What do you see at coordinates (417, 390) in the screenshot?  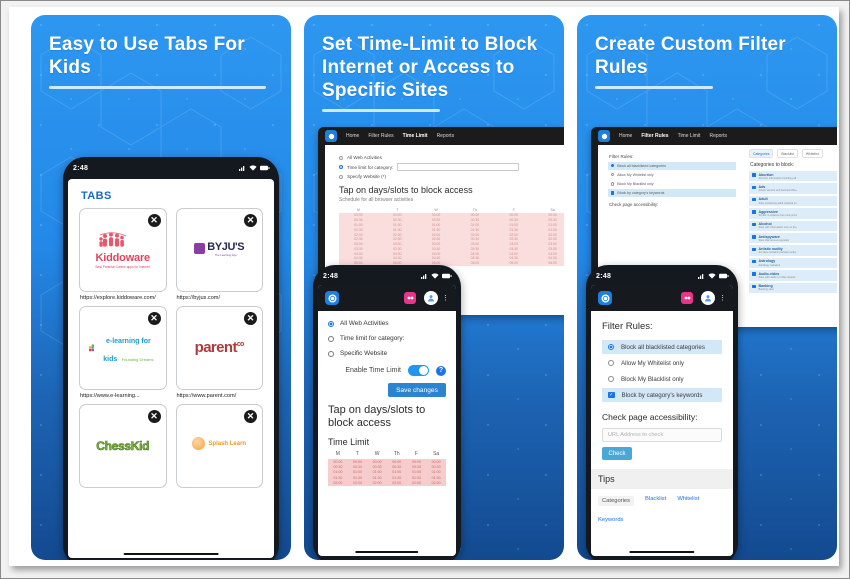 I see `save-changes-button: Save changes` at bounding box center [417, 390].